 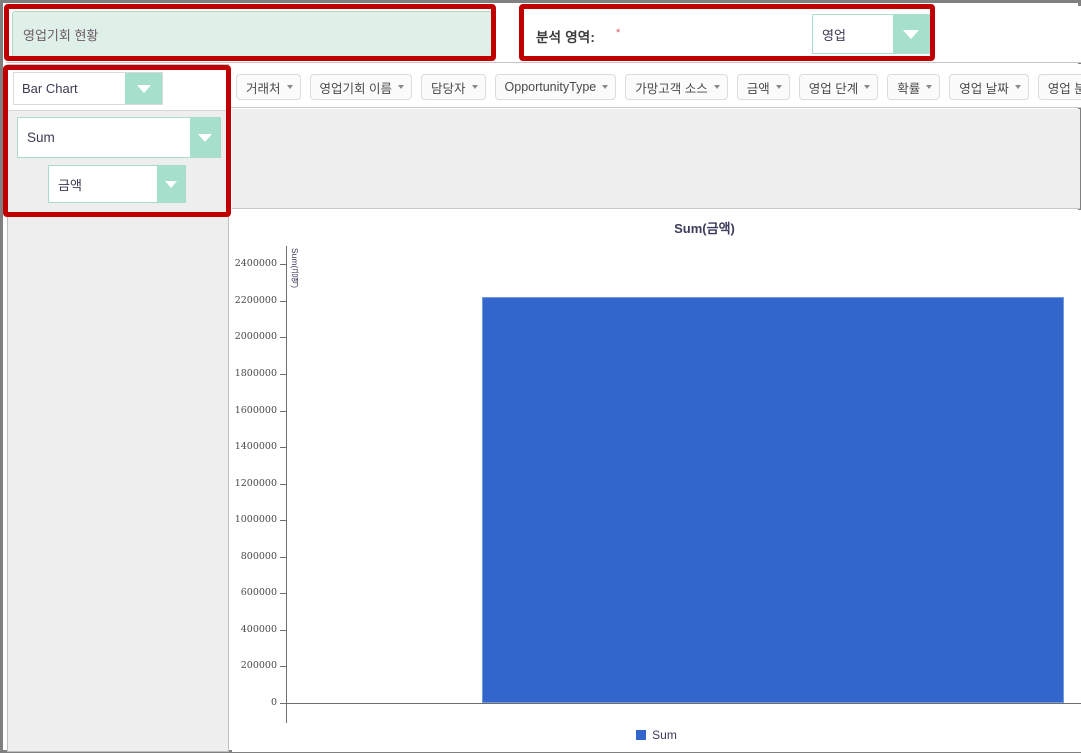 I want to click on field-chip: 금액, so click(x=763, y=87).